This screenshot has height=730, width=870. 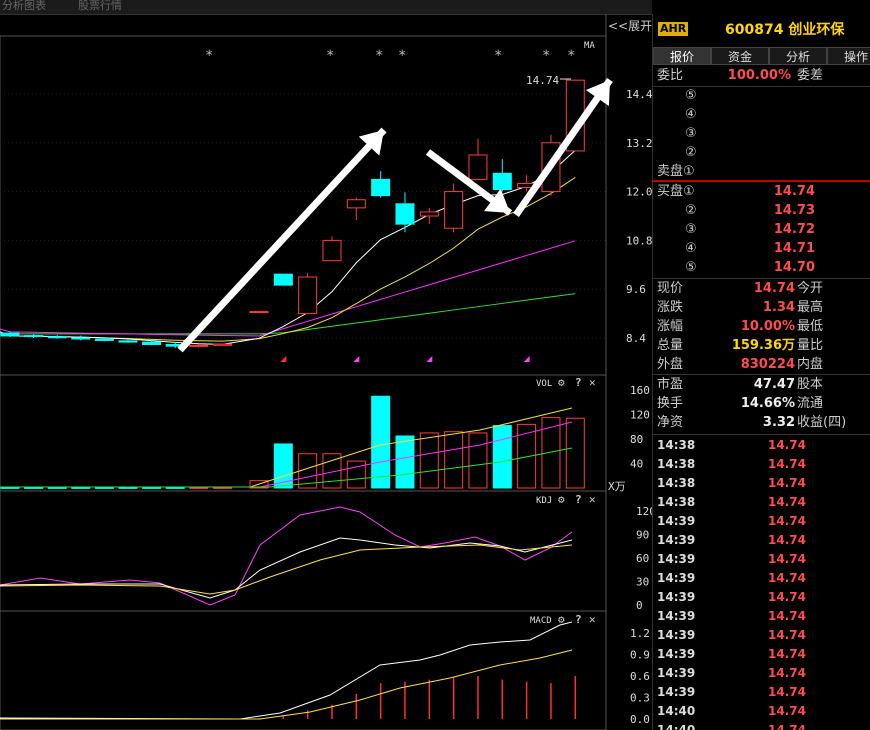 I want to click on buy-row: ④ 14.71, so click(x=761, y=248).